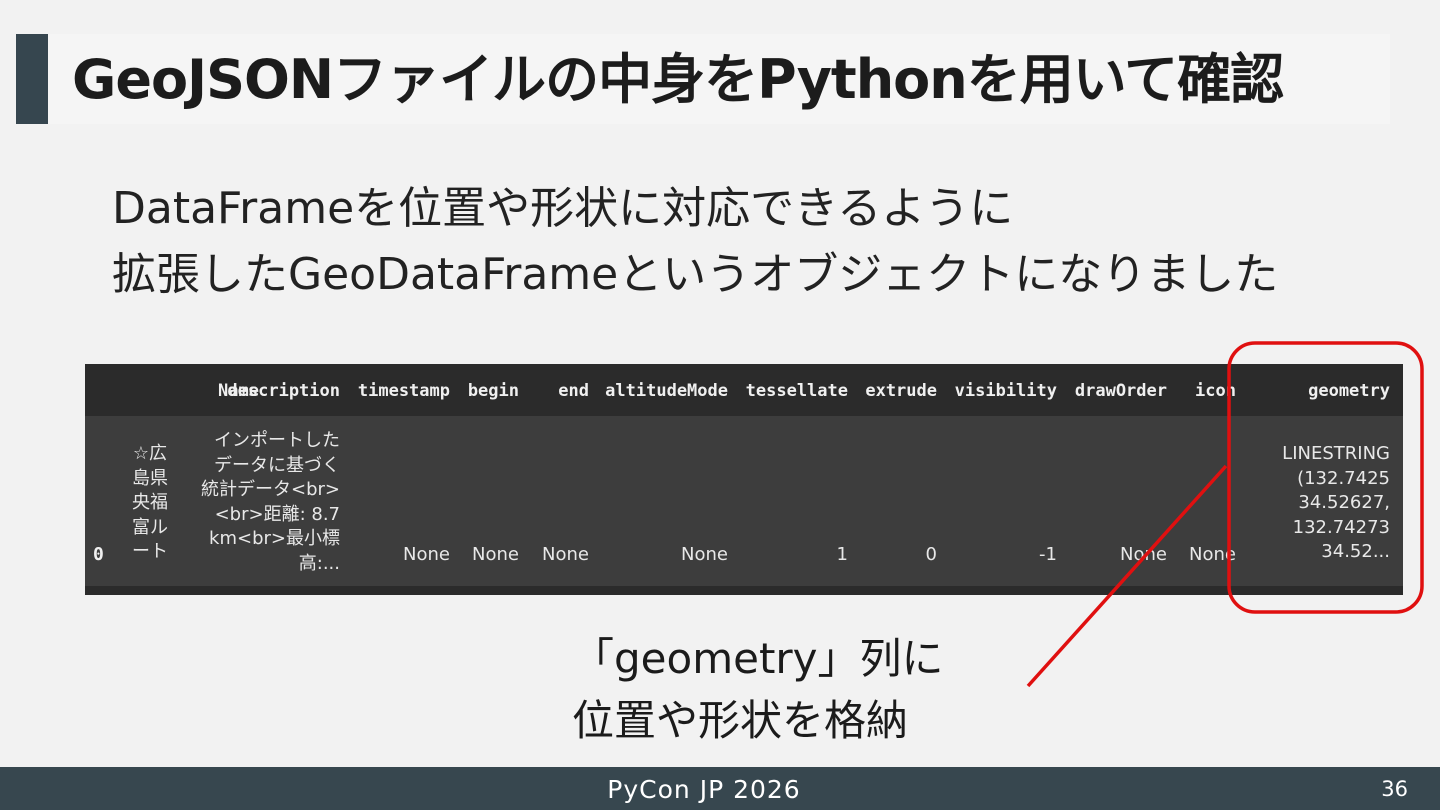 The image size is (1440, 810). Describe the element at coordinates (150, 551) in the screenshot. I see `cell-line: ート` at that location.